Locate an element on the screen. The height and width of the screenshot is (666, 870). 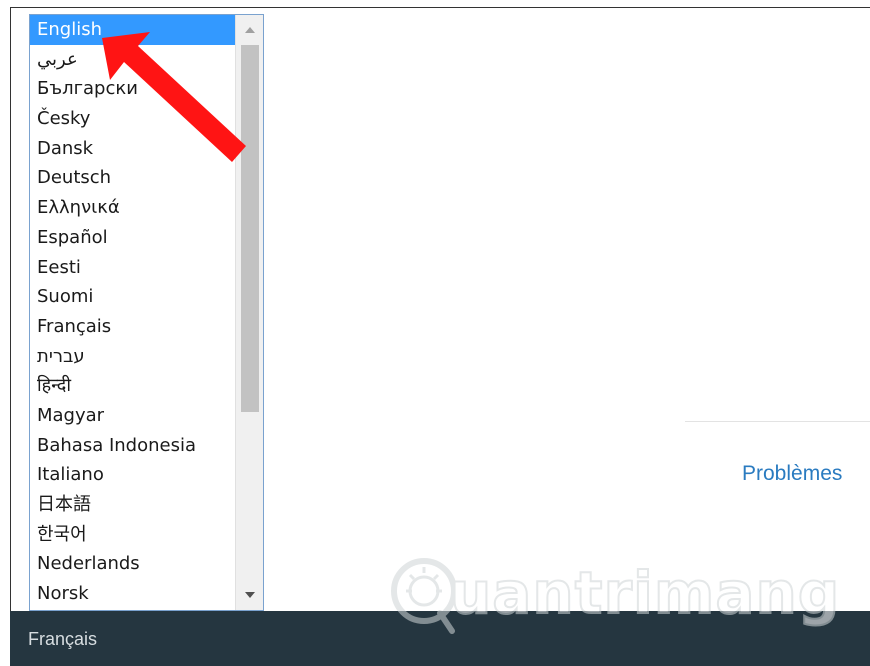
language-option-hindi: हिन्दी is located at coordinates (132, 386).